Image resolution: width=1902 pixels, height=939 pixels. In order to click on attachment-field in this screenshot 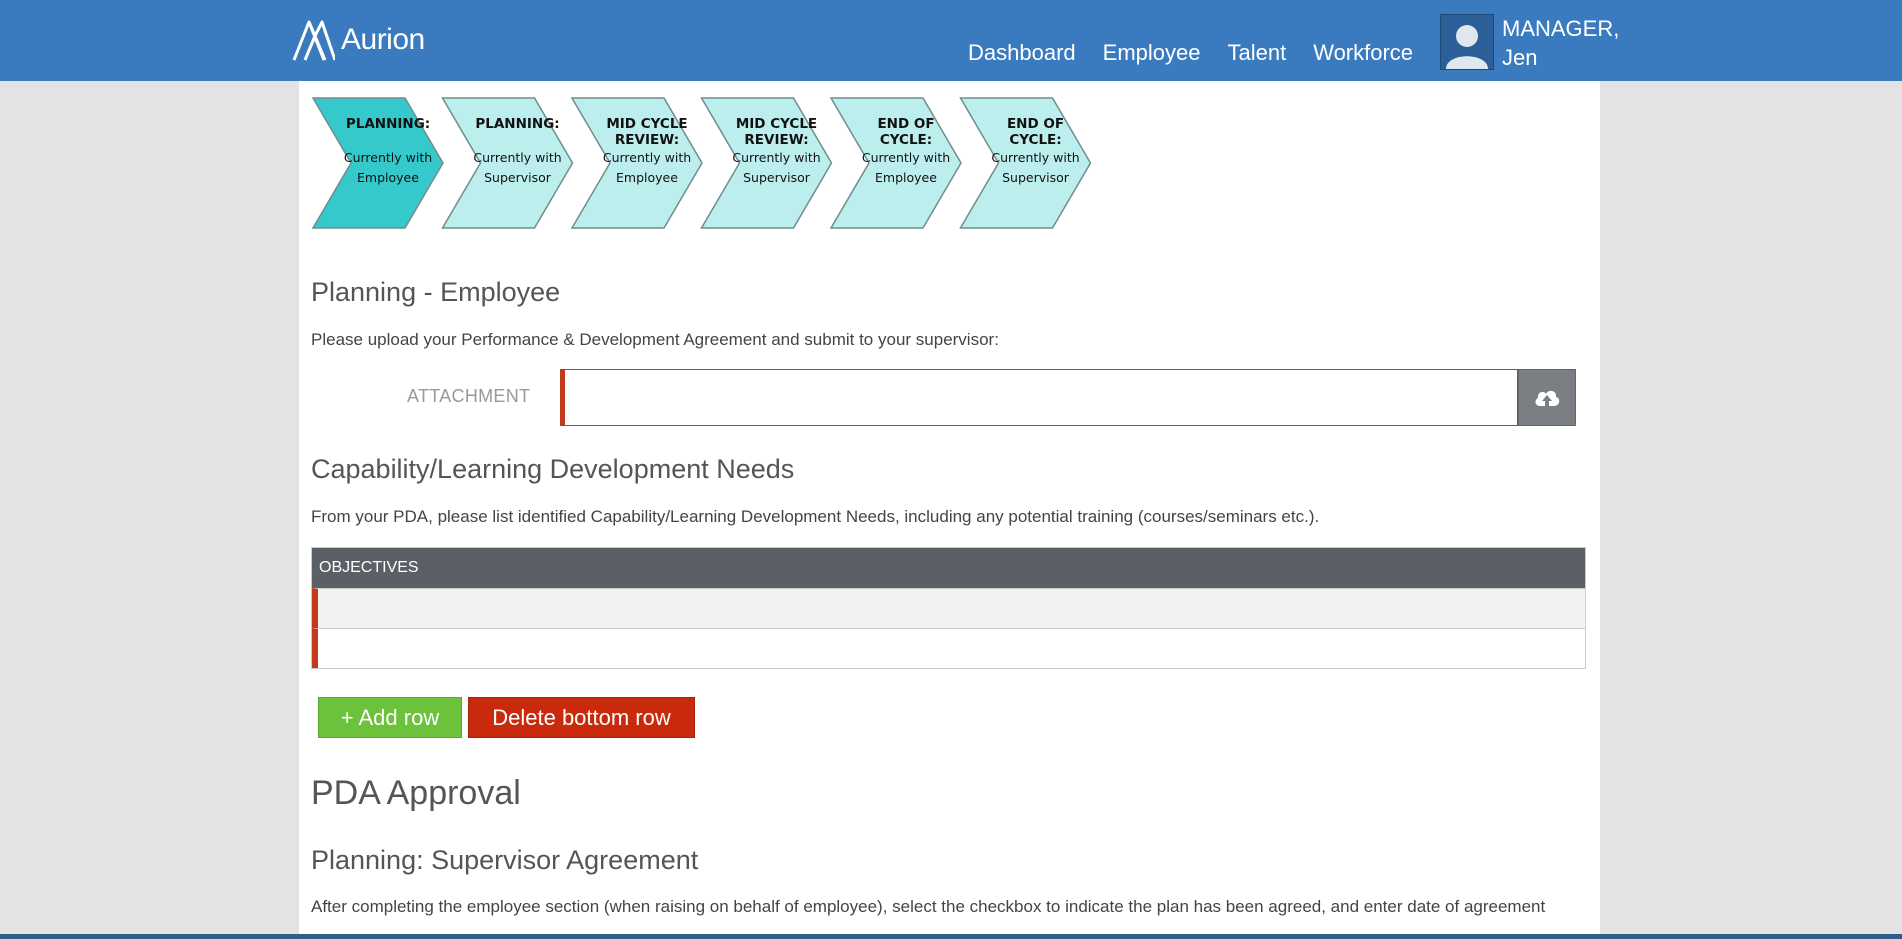, I will do `click(1039, 397)`.